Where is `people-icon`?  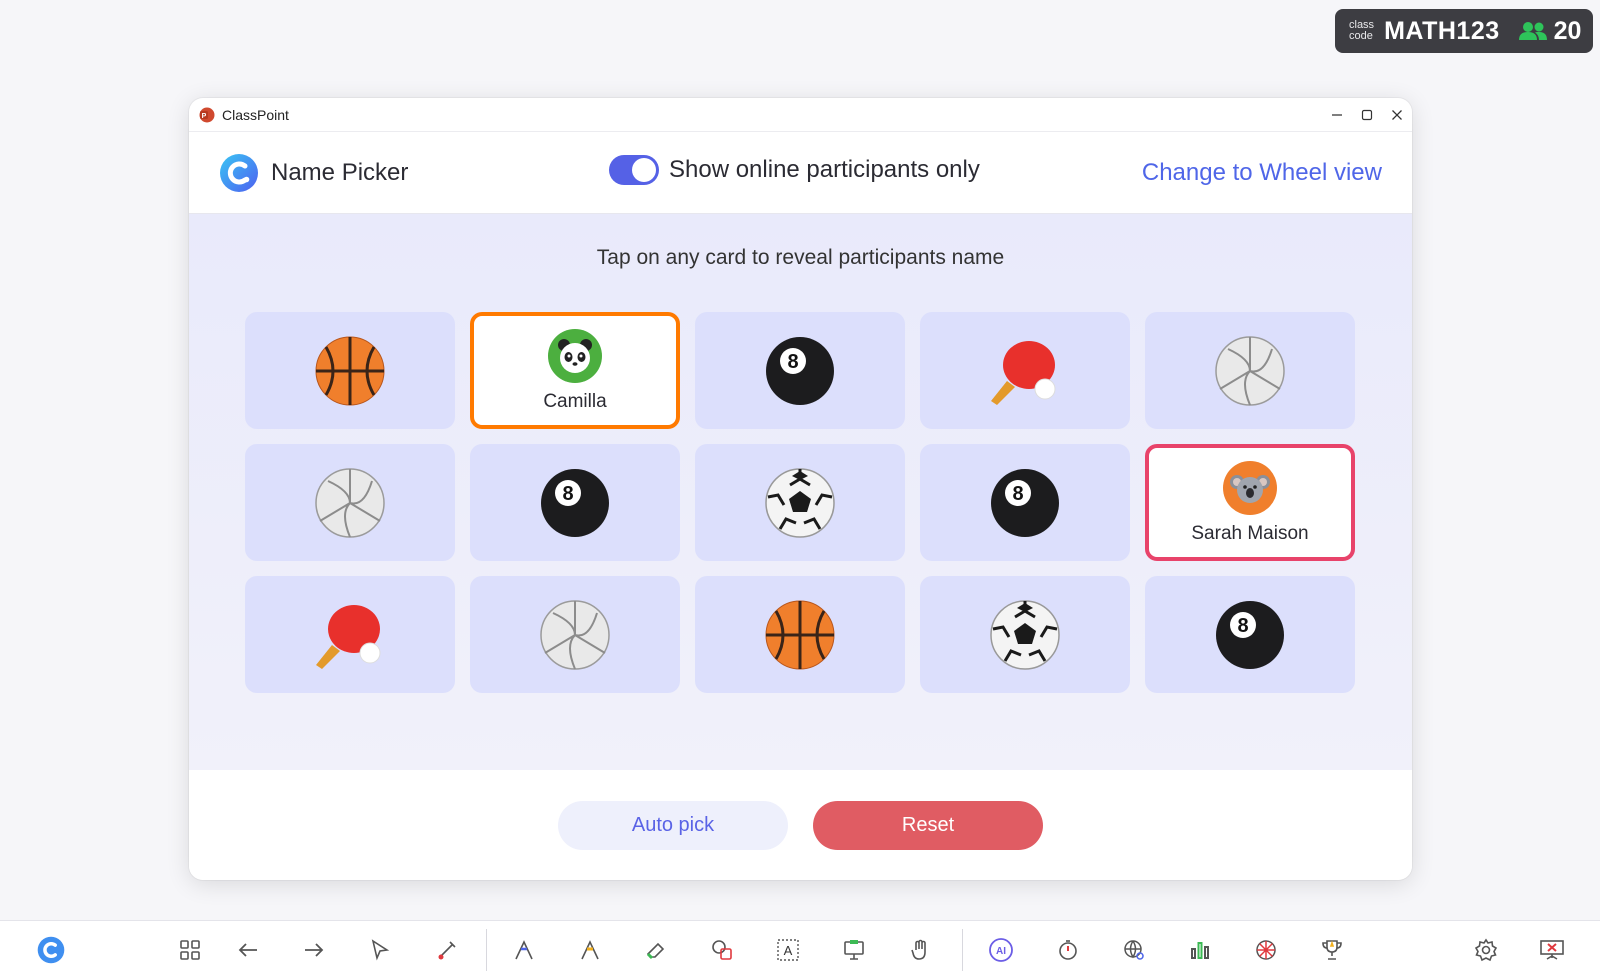
people-icon is located at coordinates (1532, 31).